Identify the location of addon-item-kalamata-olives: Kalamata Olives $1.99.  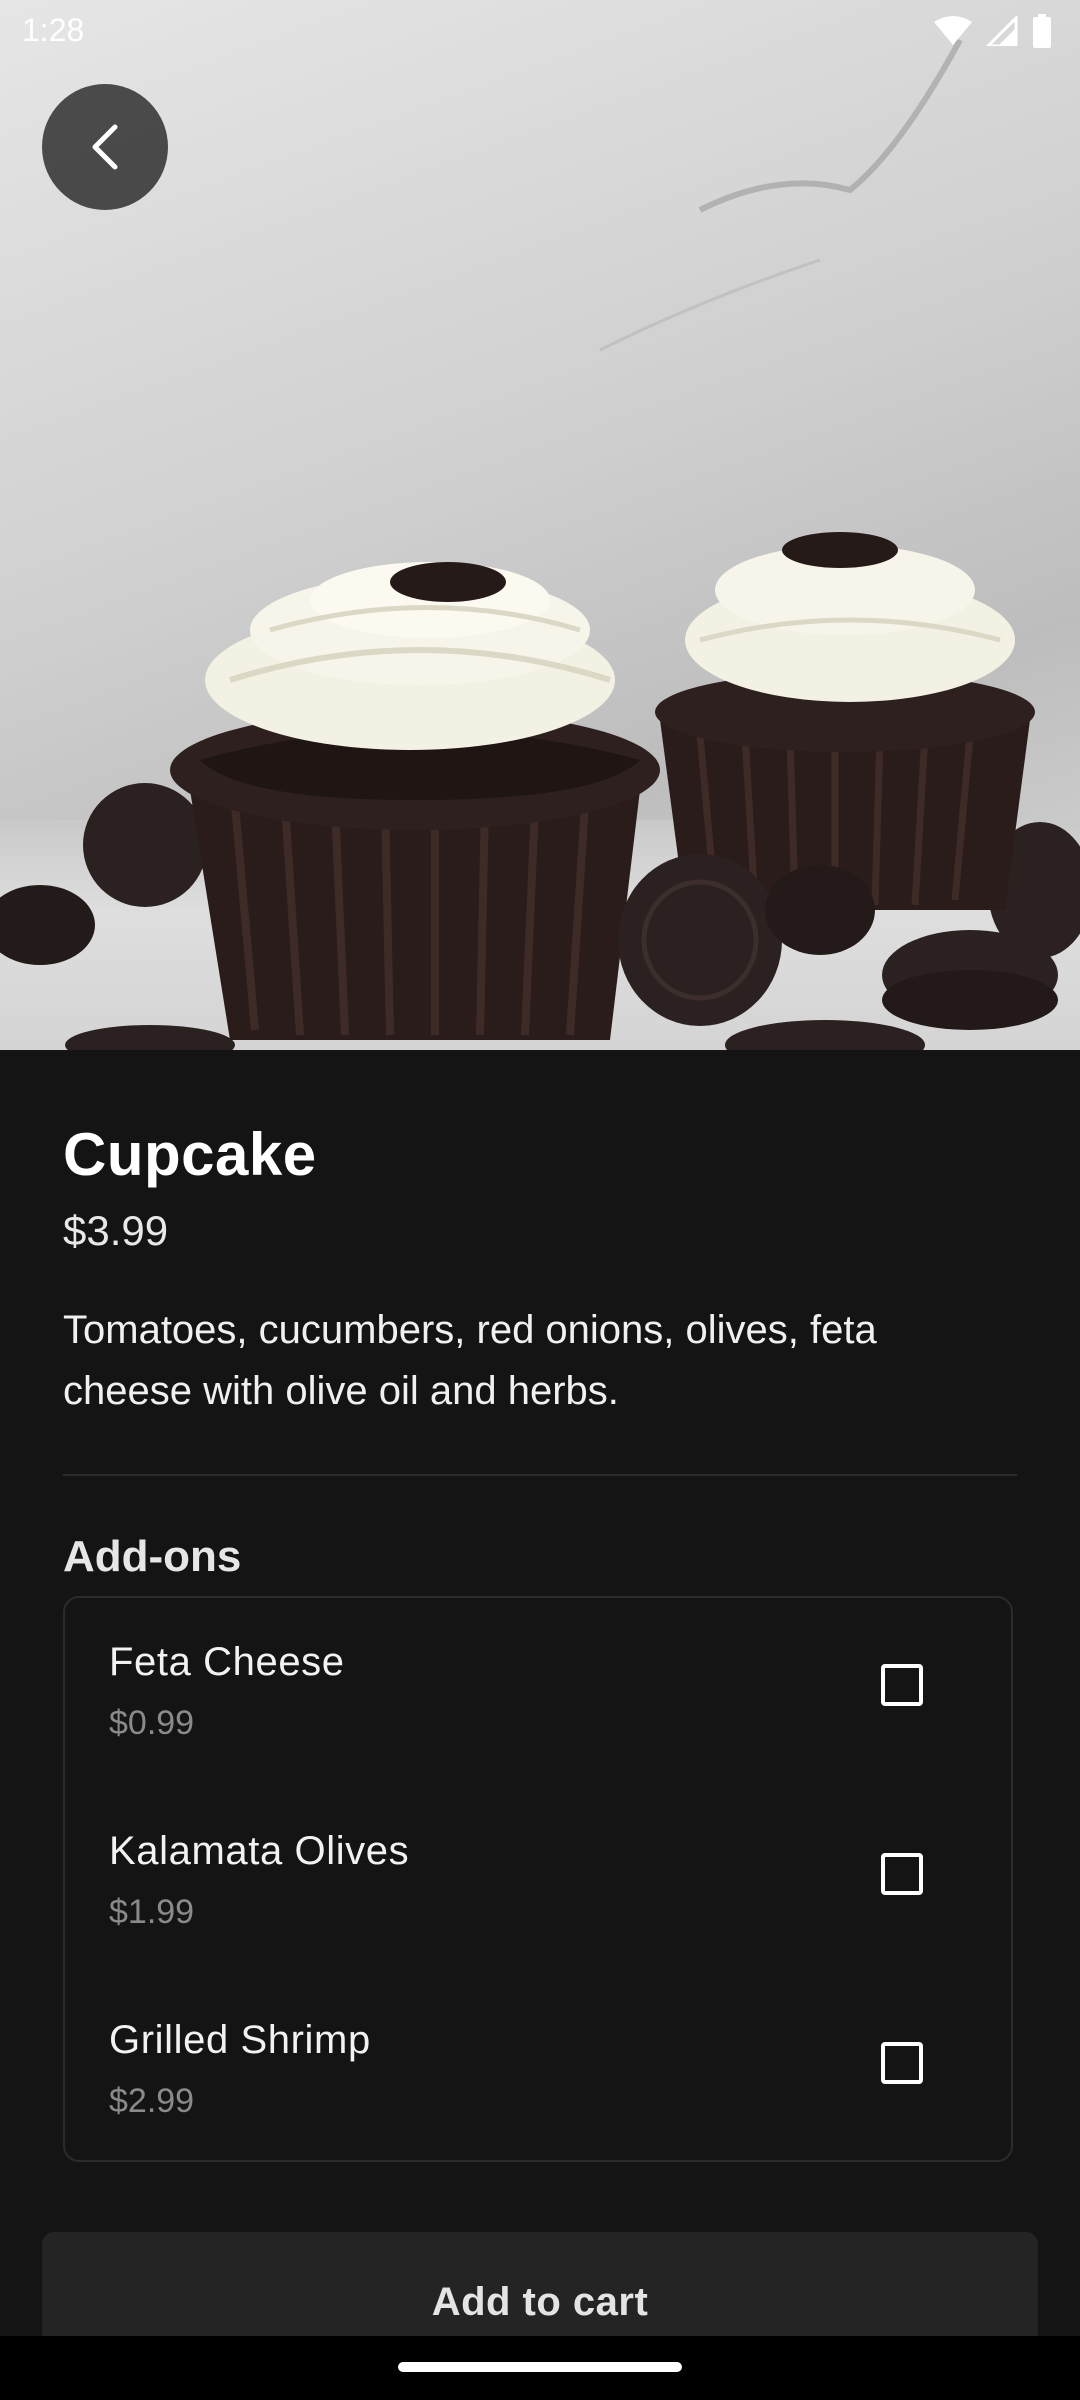
(538, 1889).